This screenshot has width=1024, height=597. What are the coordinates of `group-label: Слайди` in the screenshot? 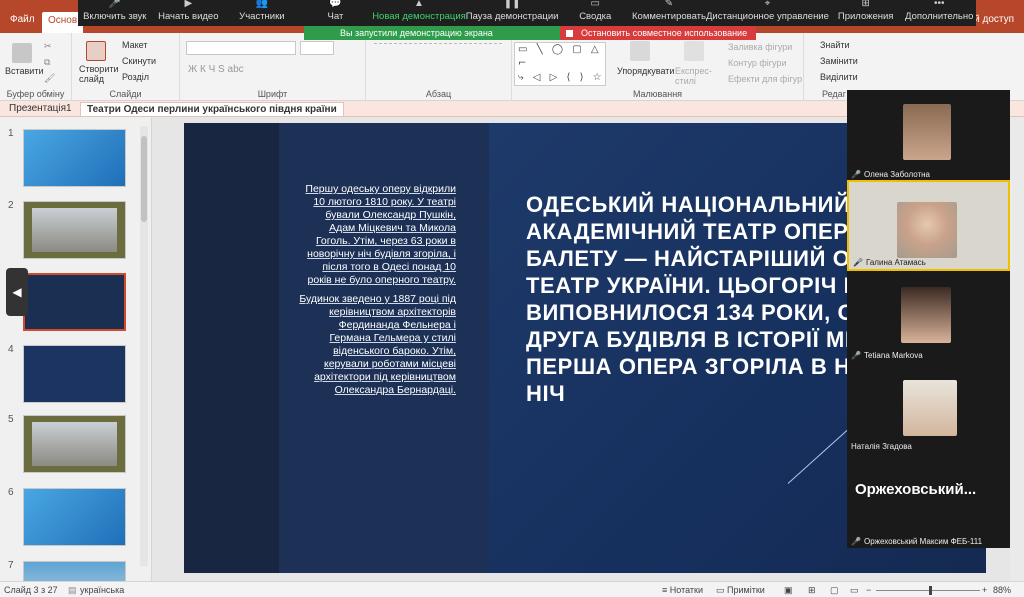 It's located at (125, 94).